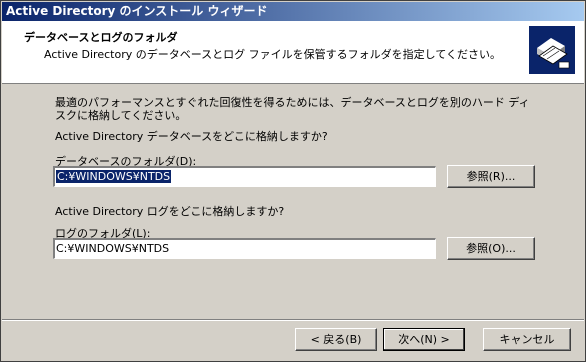 This screenshot has height=362, width=586. What do you see at coordinates (293, 11) in the screenshot?
I see `title-bar: Active Directory のインストール ウィザード` at bounding box center [293, 11].